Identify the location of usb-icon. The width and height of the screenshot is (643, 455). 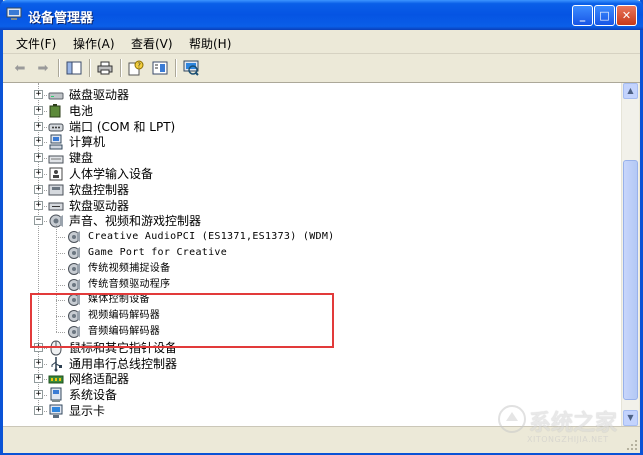
(56, 364).